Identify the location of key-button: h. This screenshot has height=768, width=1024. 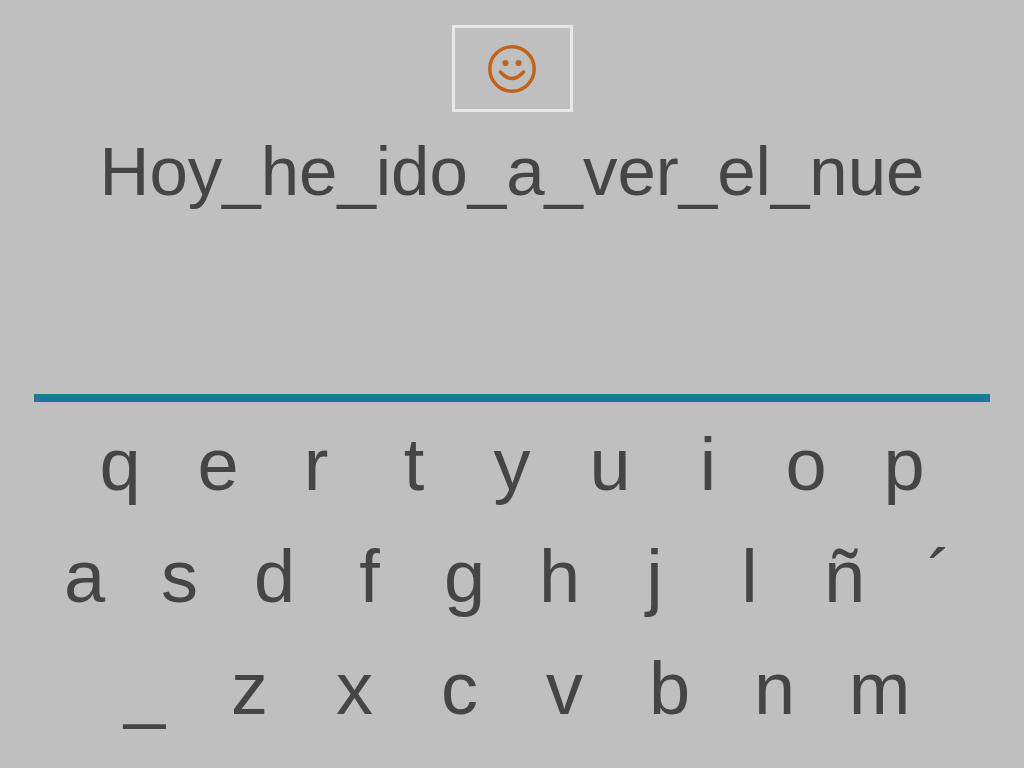
(559, 577).